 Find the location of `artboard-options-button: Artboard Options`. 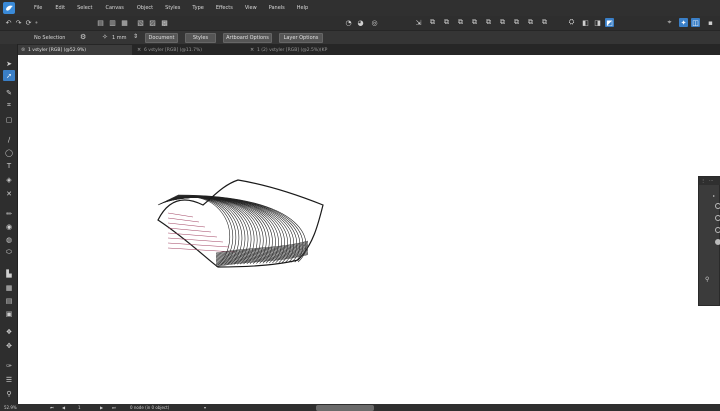

artboard-options-button: Artboard Options is located at coordinates (247, 38).